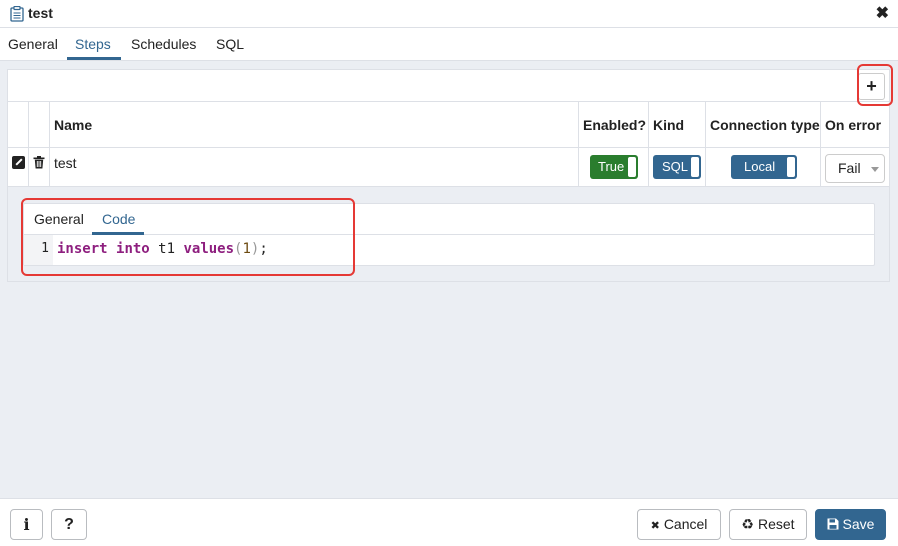 This screenshot has width=898, height=546. I want to click on detail-tab-code: Code, so click(118, 219).